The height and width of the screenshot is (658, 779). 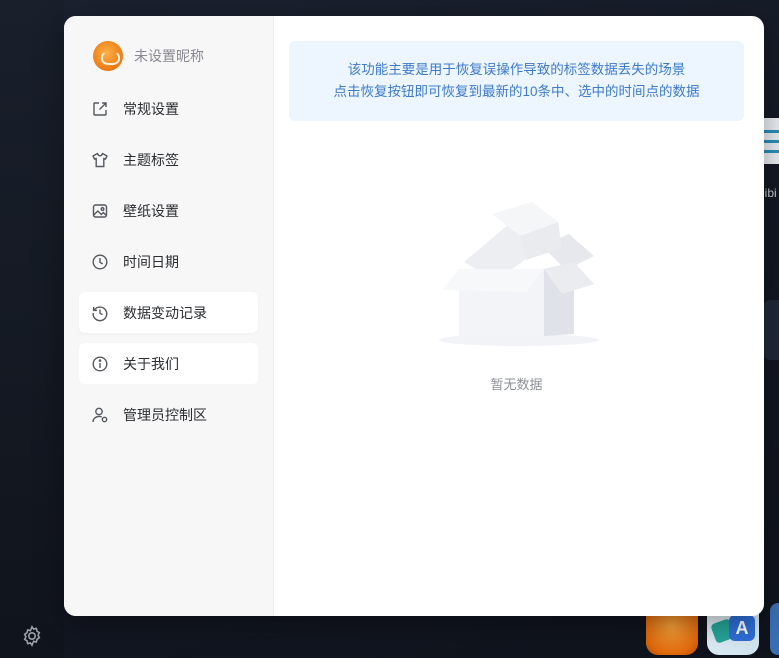 What do you see at coordinates (516, 69) in the screenshot?
I see `notice-line-1: 该功能主要是用于恢复误操作导致的标签数据丢失的场景` at bounding box center [516, 69].